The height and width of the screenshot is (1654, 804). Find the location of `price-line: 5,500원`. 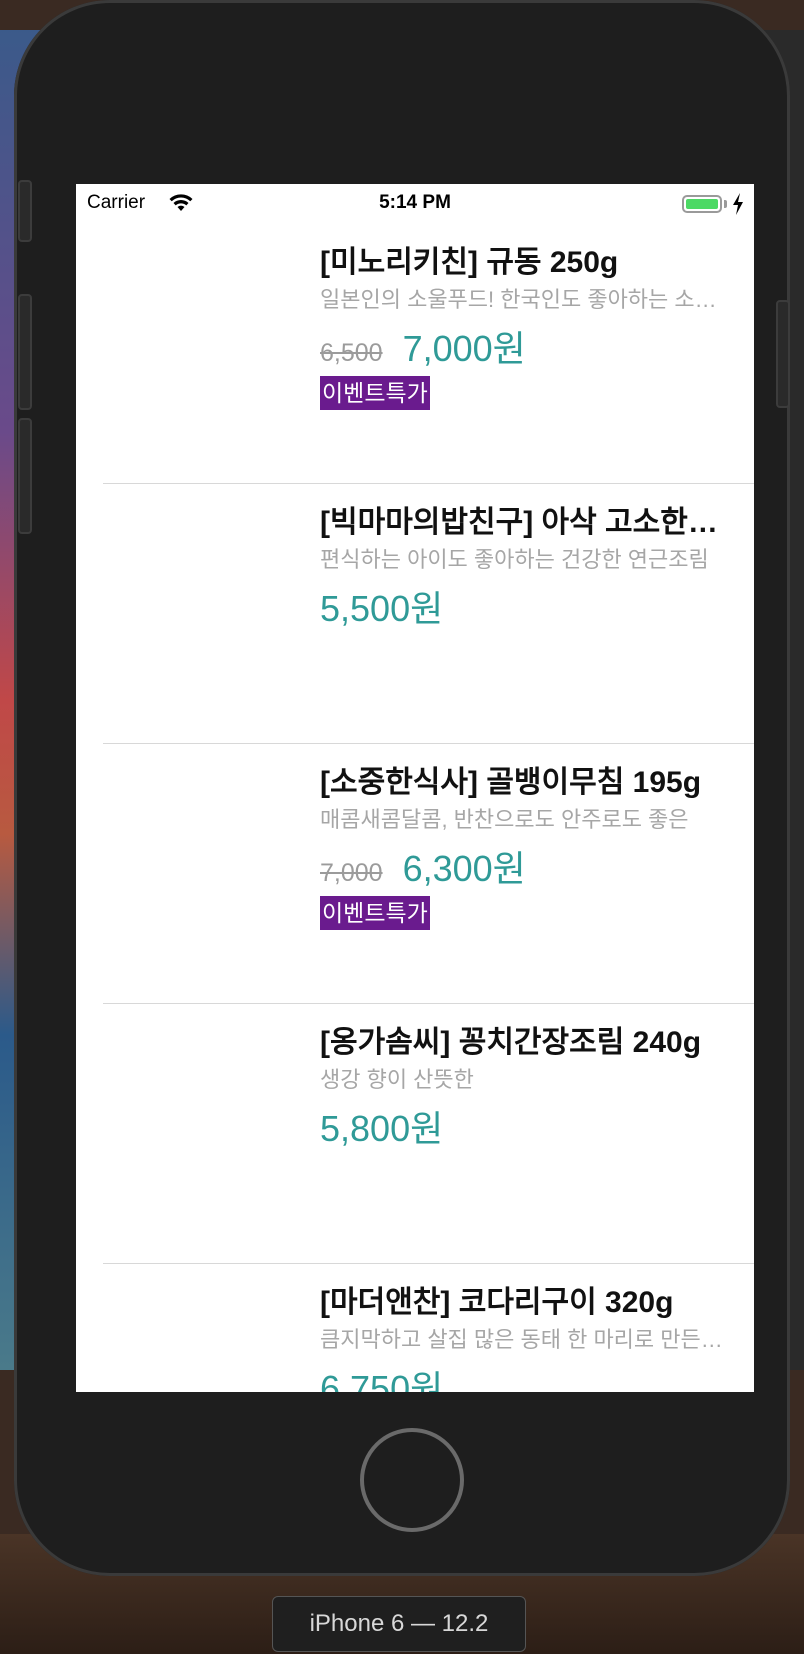

price-line: 5,500원 is located at coordinates (381, 604).